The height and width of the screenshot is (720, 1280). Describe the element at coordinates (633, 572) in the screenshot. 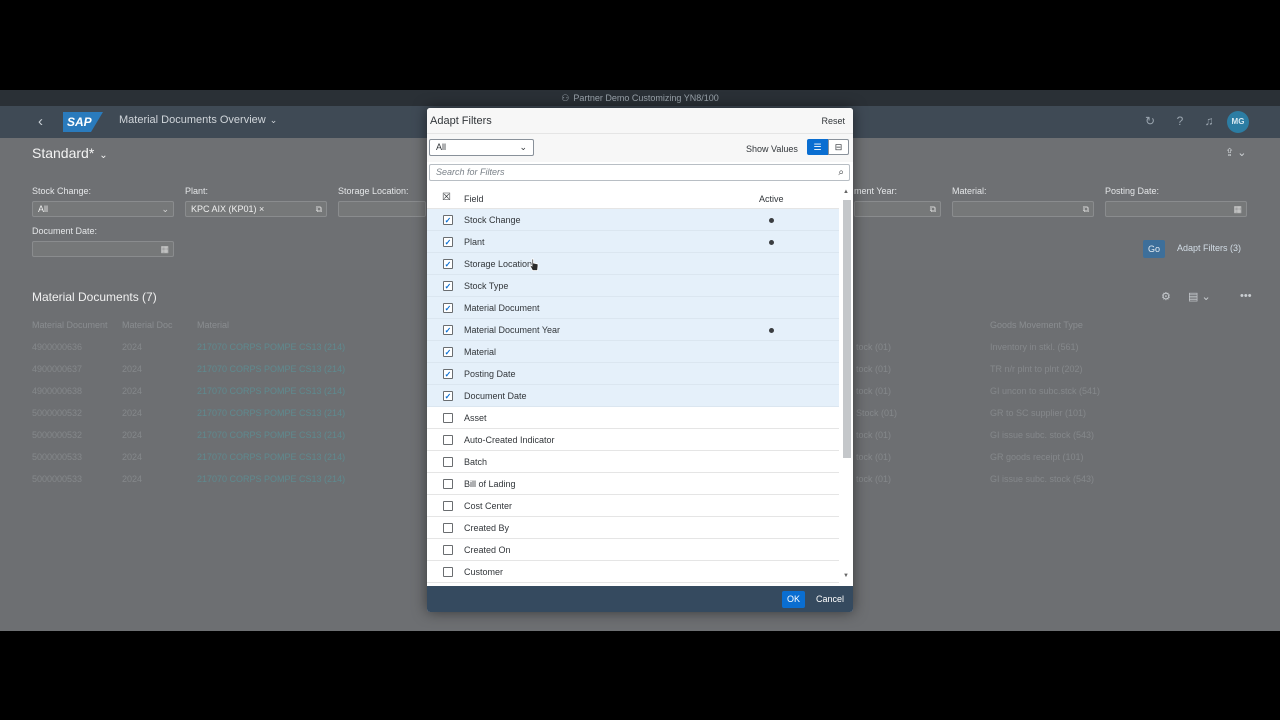

I see `filter-list-item: Customer` at that location.